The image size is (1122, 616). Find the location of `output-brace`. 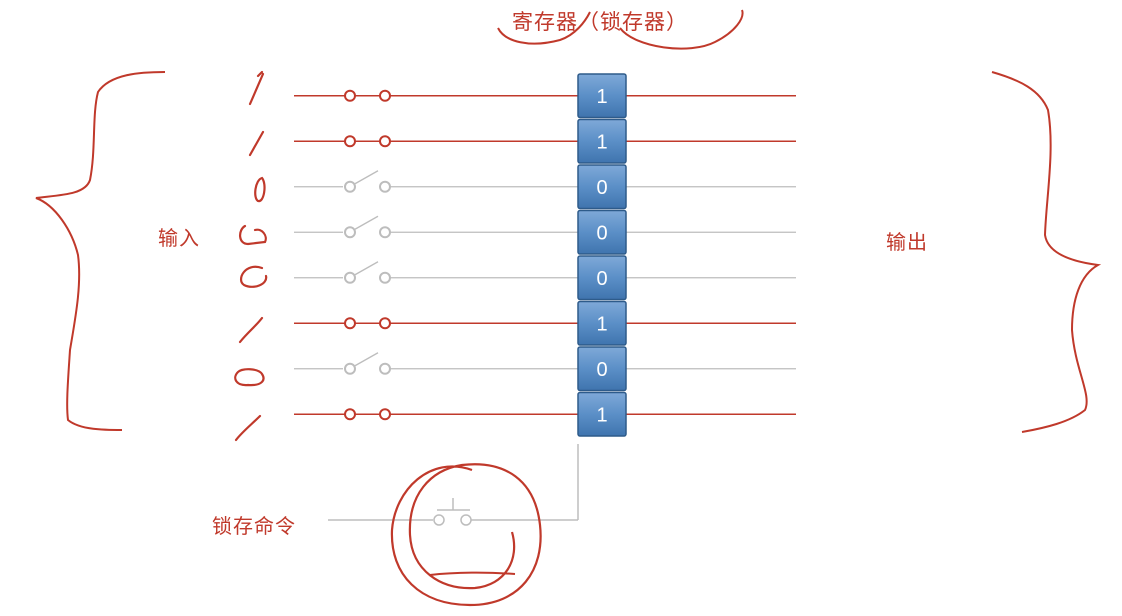

output-brace is located at coordinates (1046, 252).